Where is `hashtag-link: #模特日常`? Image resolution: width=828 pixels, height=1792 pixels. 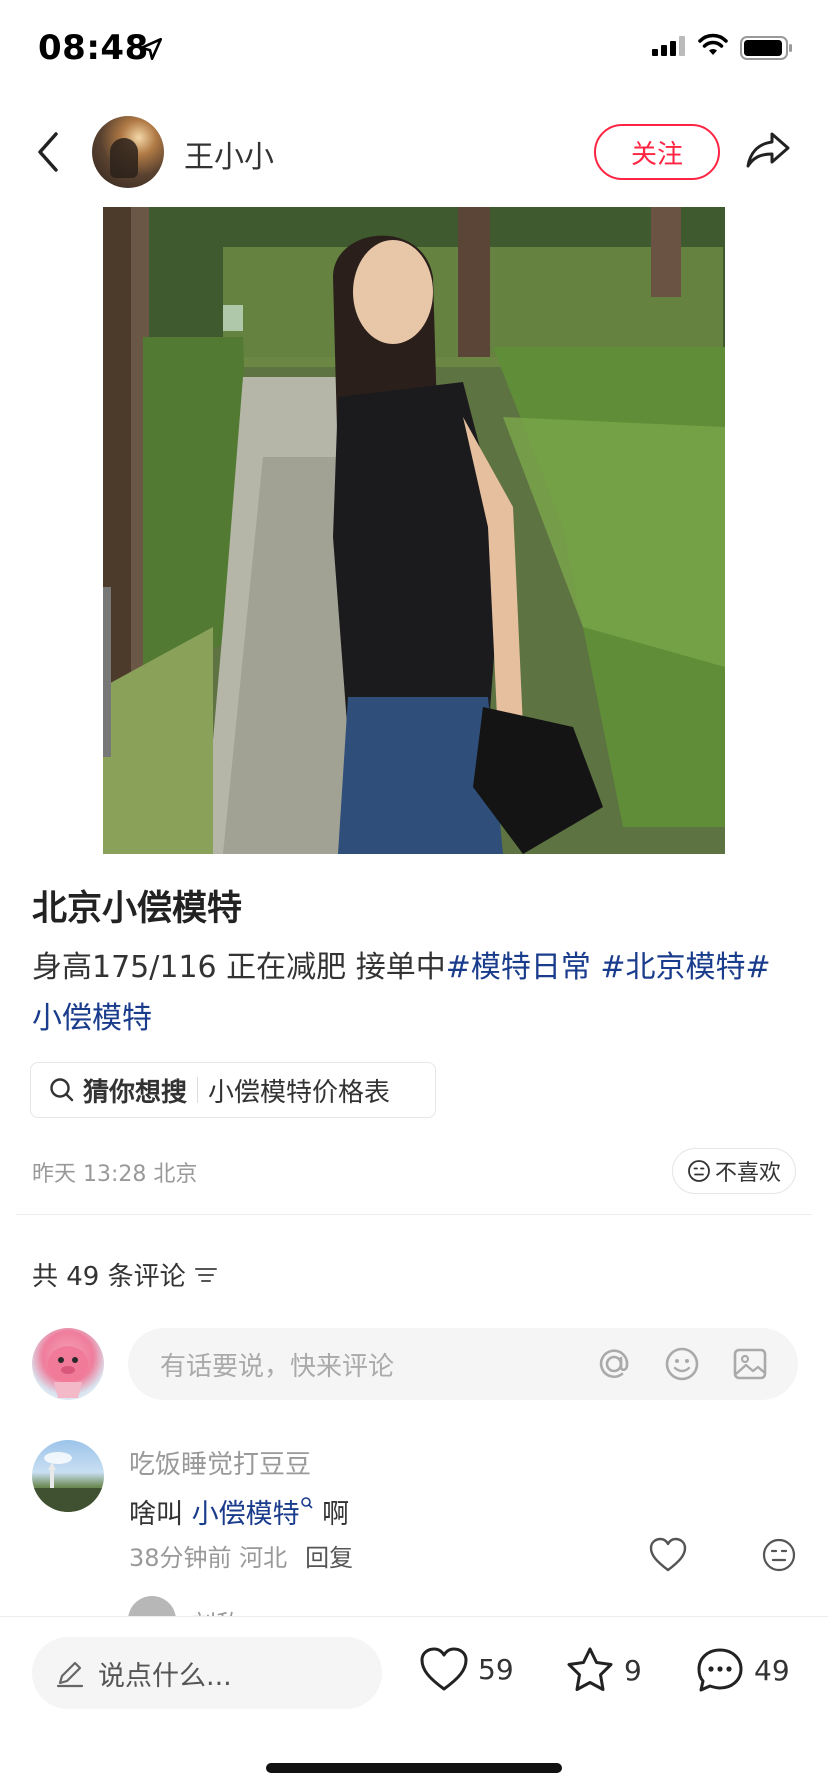 hashtag-link: #模特日常 is located at coordinates (523, 967).